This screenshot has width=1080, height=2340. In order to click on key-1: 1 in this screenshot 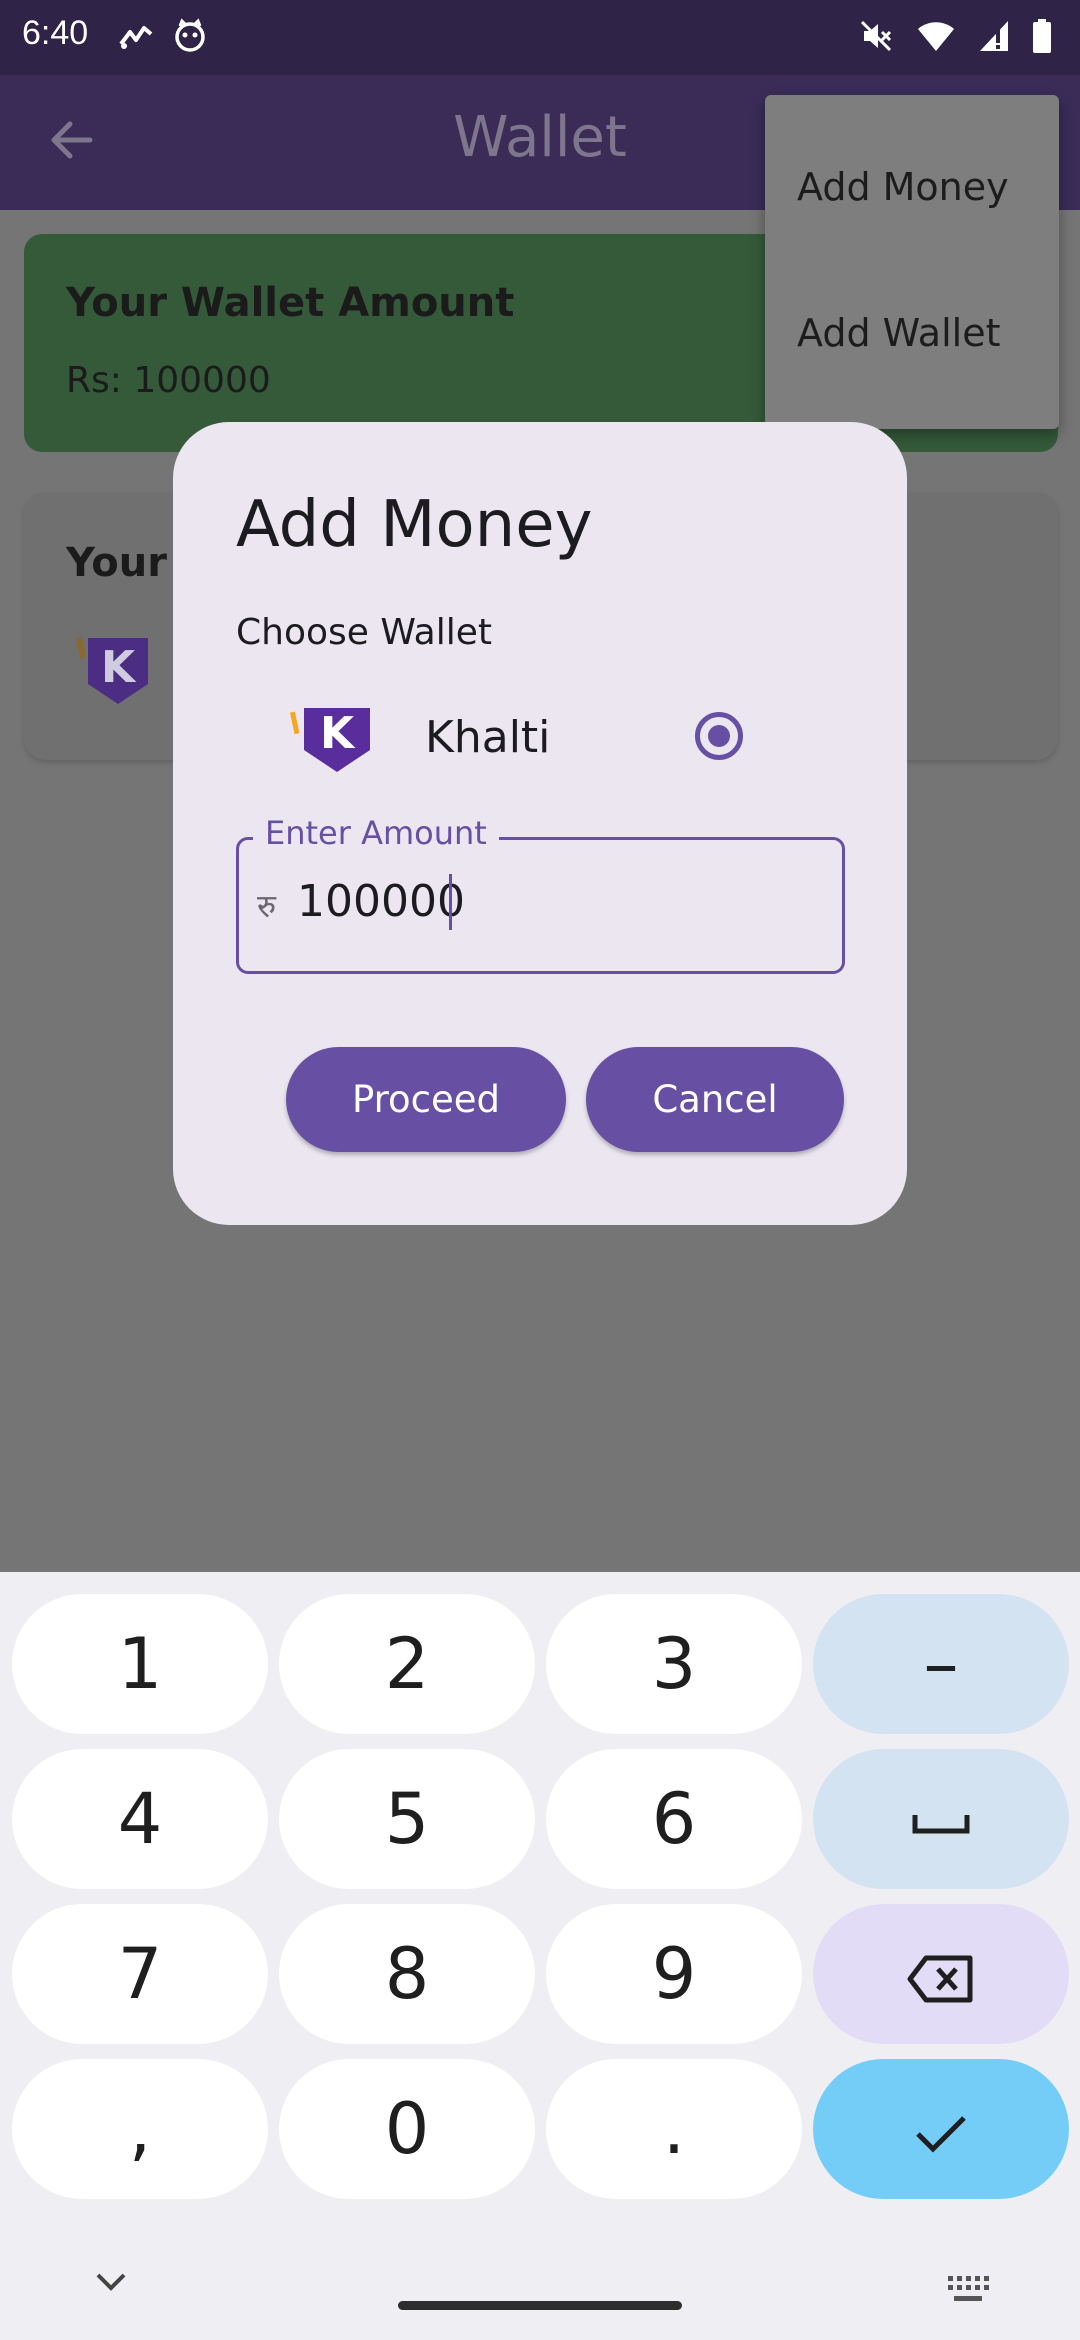, I will do `click(140, 1664)`.